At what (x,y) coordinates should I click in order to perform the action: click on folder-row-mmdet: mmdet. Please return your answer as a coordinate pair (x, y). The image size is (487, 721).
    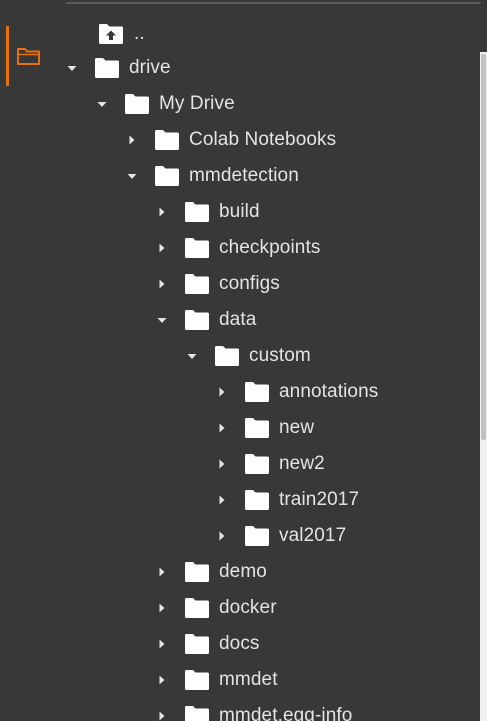
    Looking at the image, I should click on (217, 680).